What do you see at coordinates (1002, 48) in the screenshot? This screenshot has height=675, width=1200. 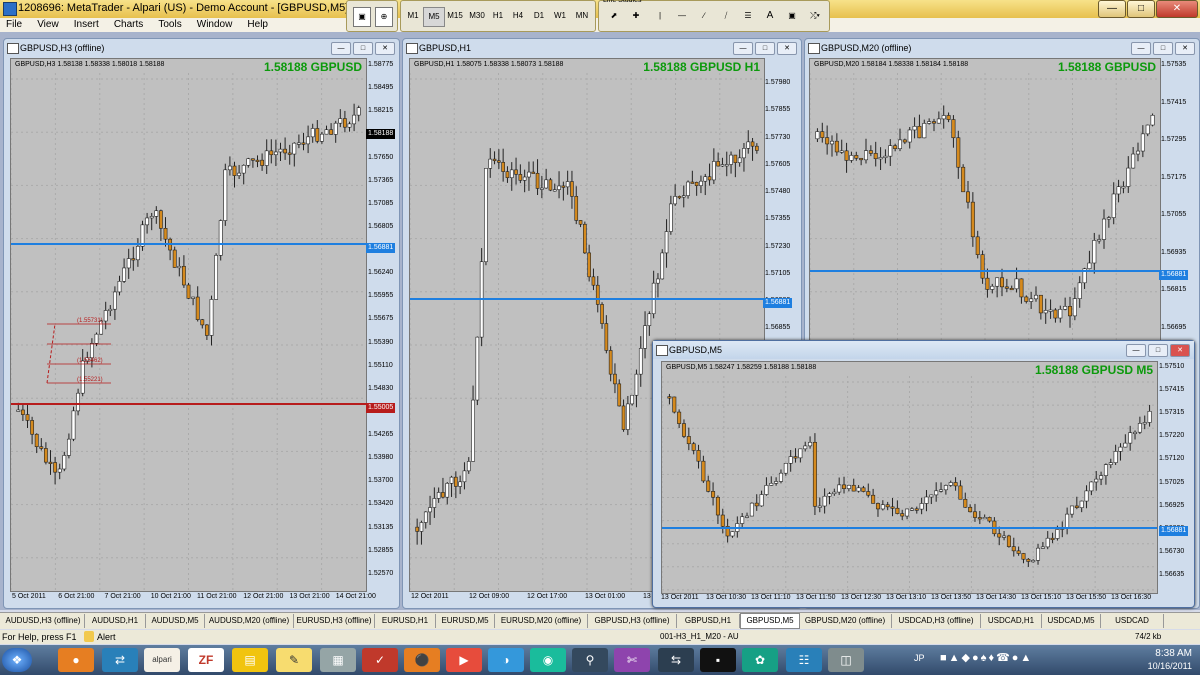 I see `chart-window-titlebar: GBPUSD,M20 (offline) — □ ✕` at bounding box center [1002, 48].